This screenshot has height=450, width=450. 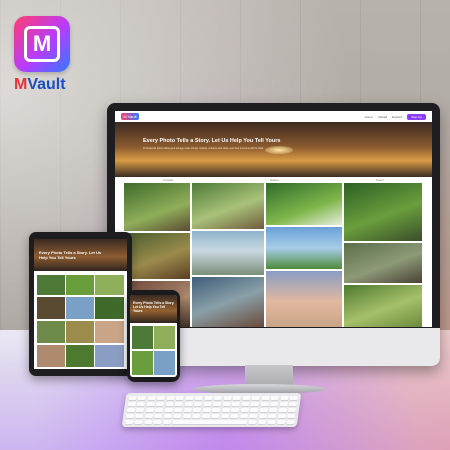 What do you see at coordinates (380, 180) in the screenshot?
I see `tab-travel: Travel` at bounding box center [380, 180].